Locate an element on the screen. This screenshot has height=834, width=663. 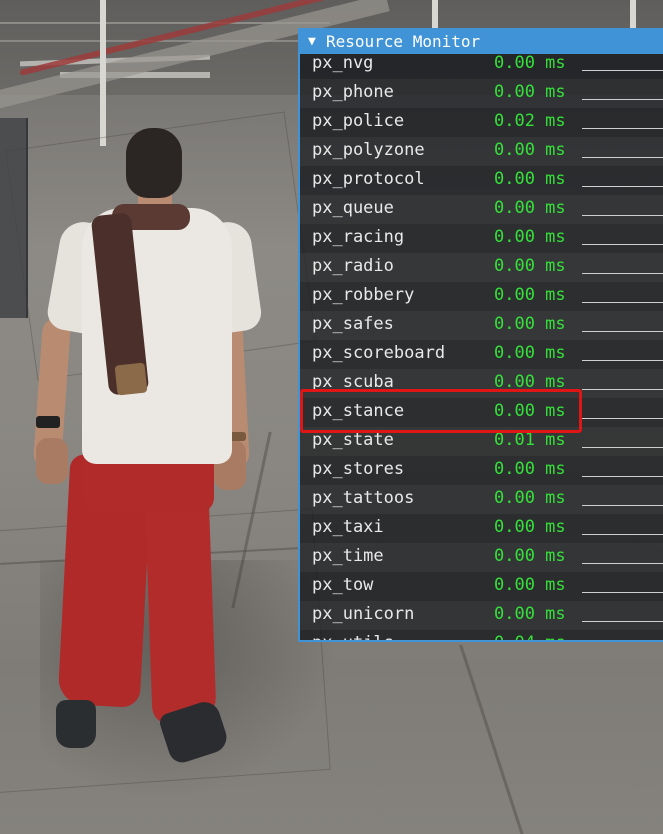
resource-name: px_police is located at coordinates (358, 121).